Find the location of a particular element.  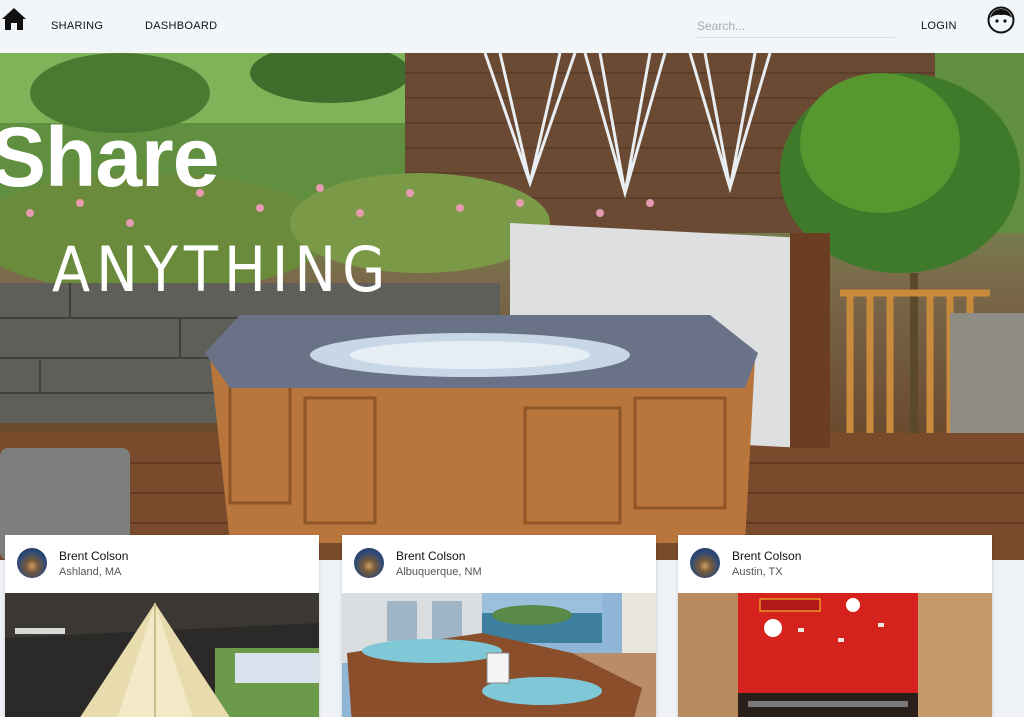

user-face-icon is located at coordinates (1001, 20).